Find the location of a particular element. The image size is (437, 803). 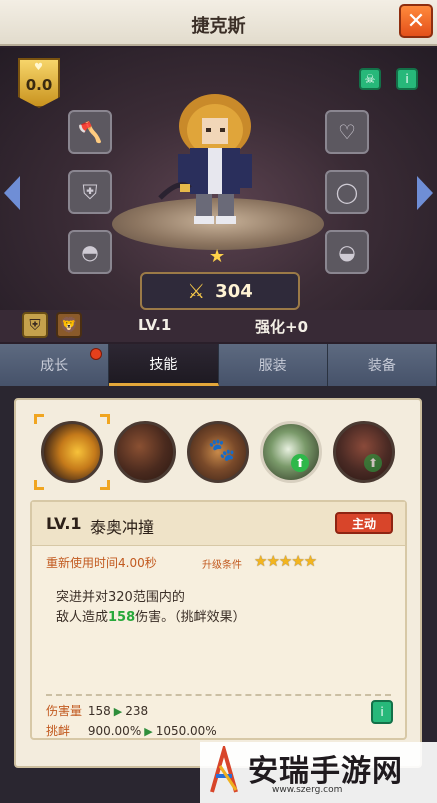

close-icon: ✕ is located at coordinates (416, 21).